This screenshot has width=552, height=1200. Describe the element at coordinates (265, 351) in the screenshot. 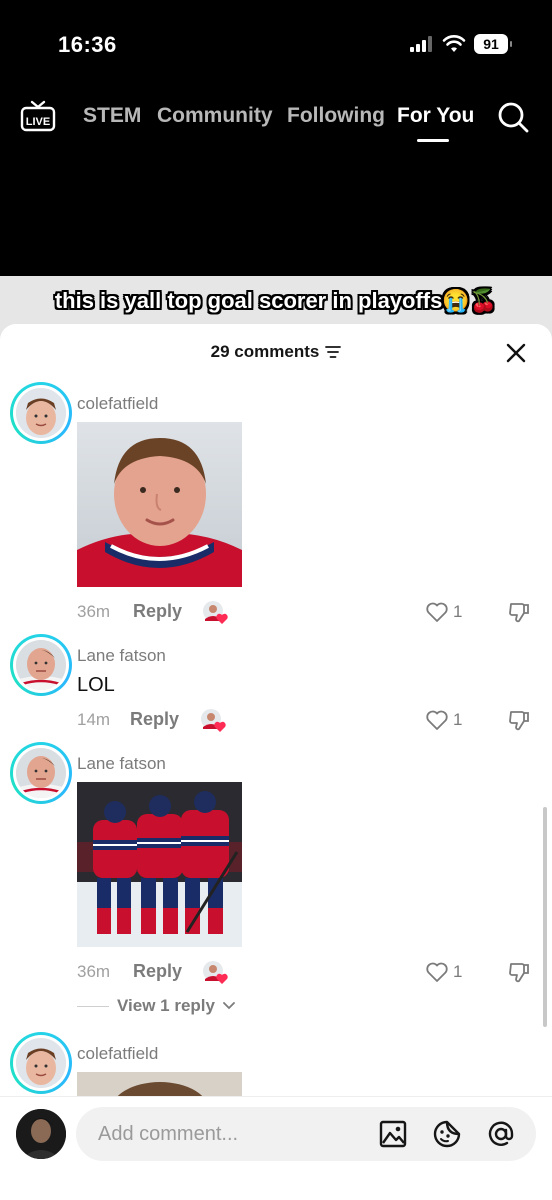

I see `comment-count: 29 comments` at that location.